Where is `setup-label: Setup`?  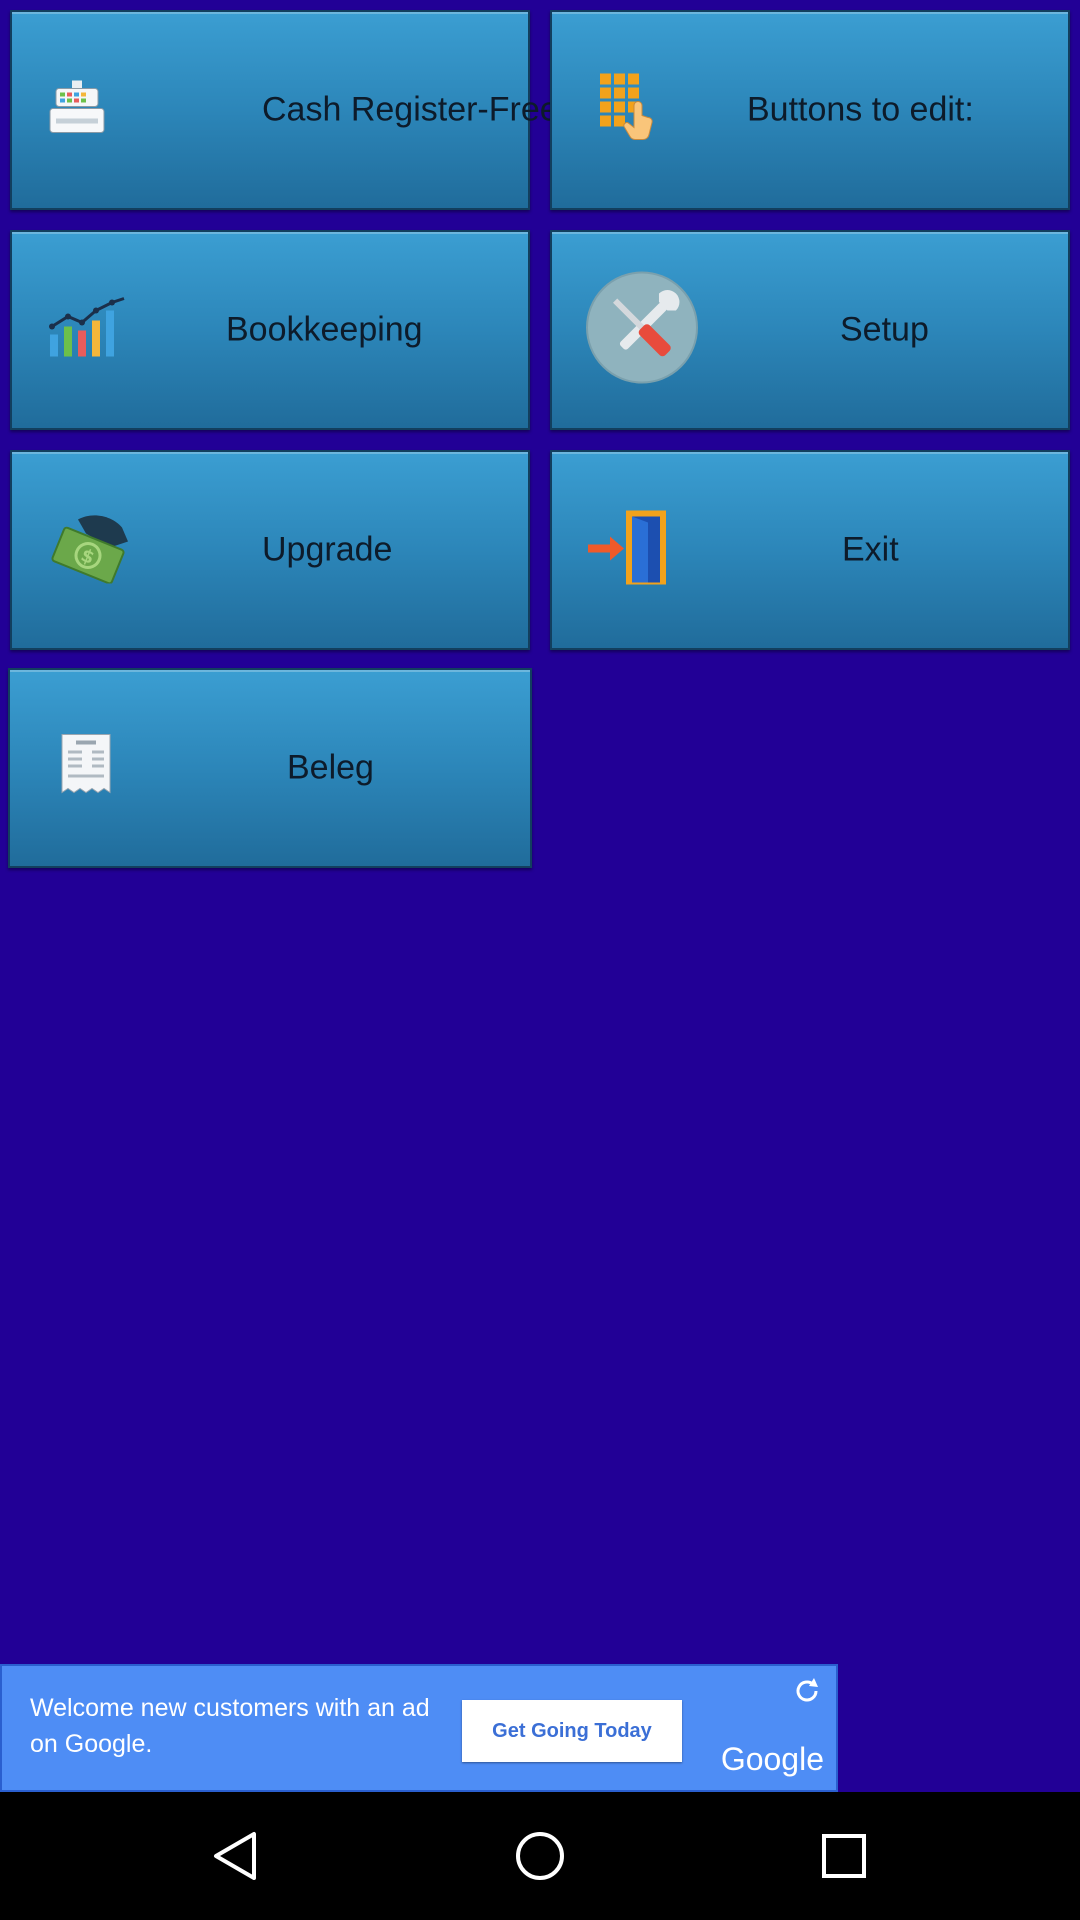
setup-label: Setup is located at coordinates (884, 329).